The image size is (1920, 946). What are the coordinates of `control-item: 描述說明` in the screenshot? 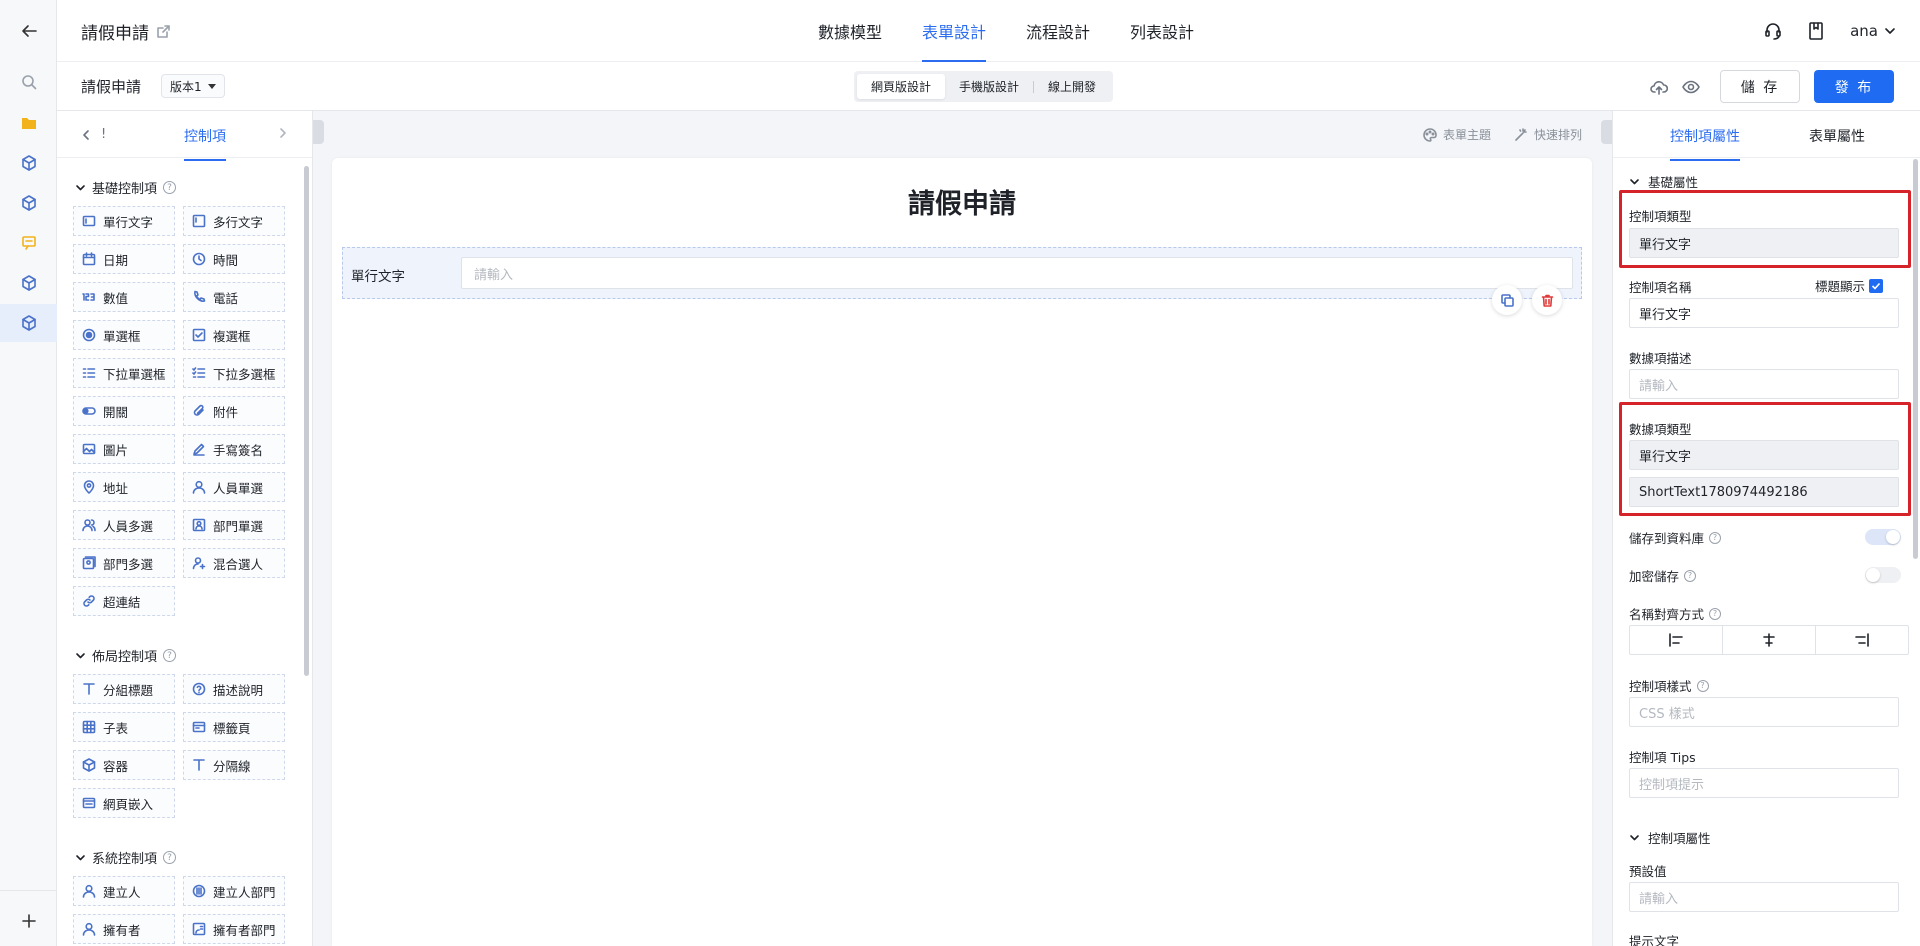 It's located at (234, 689).